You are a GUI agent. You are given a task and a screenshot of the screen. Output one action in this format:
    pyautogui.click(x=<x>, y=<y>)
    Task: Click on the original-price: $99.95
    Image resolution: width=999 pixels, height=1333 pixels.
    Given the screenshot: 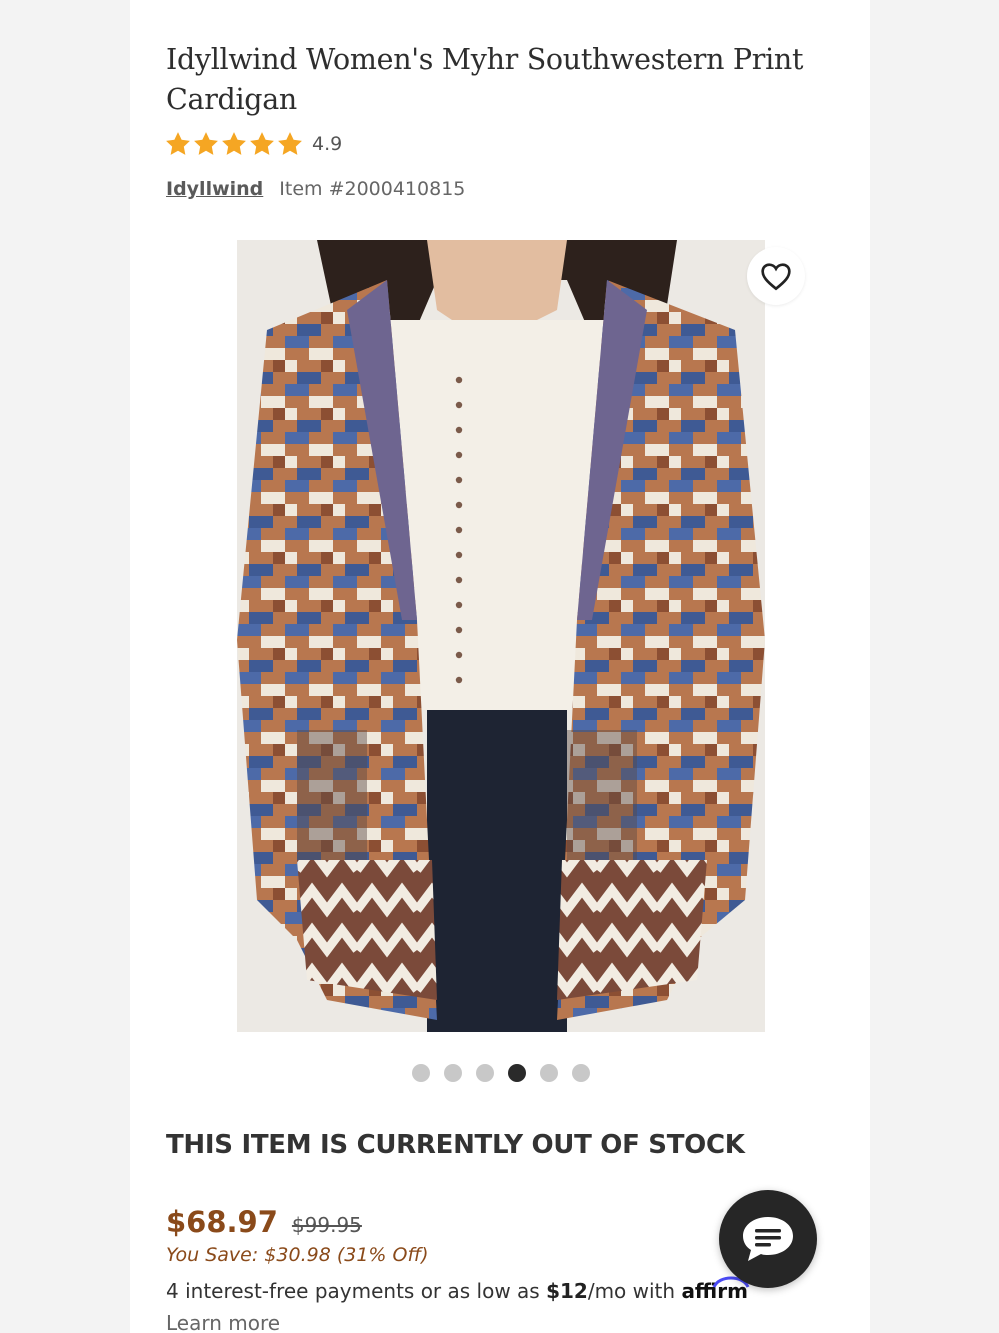 What is the action you would take?
    pyautogui.click(x=326, y=1225)
    